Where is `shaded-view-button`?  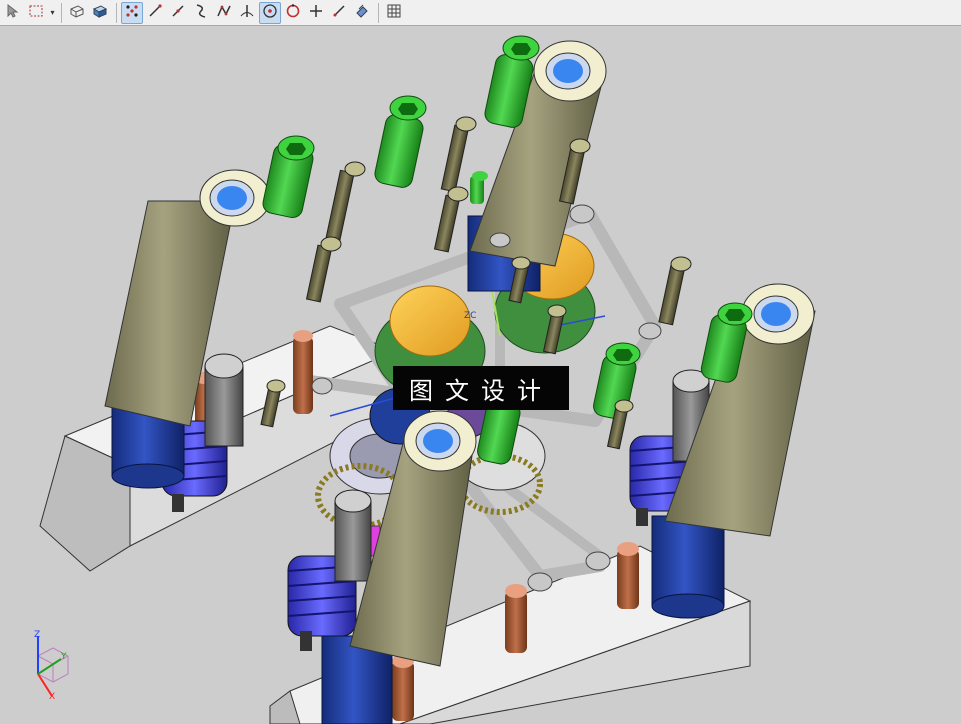
shaded-view-button is located at coordinates (100, 13).